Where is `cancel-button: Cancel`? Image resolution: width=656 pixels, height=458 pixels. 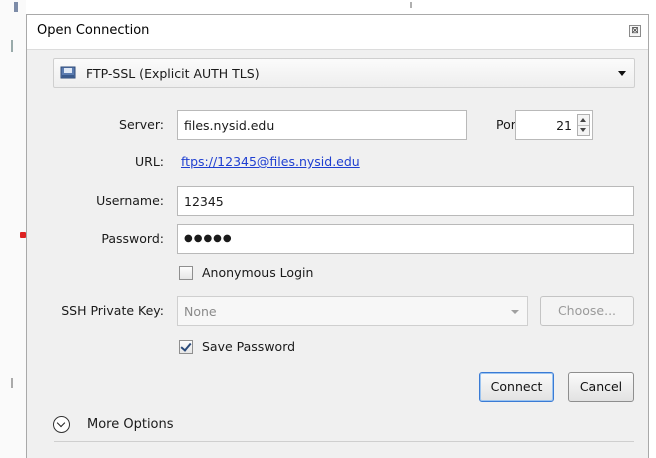
cancel-button: Cancel is located at coordinates (601, 387).